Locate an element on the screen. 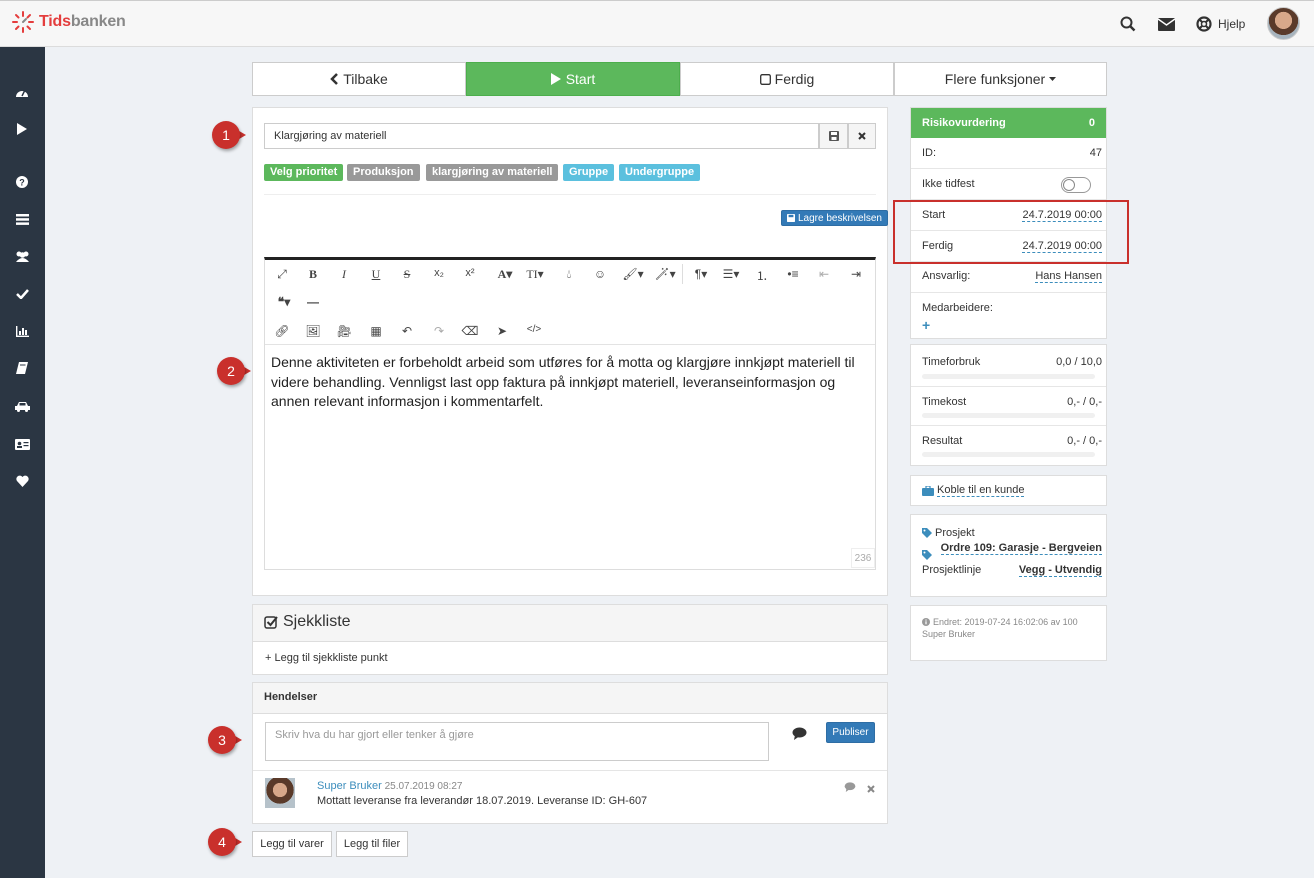  save-description-button: Lagre beskrivelsen is located at coordinates (834, 218).